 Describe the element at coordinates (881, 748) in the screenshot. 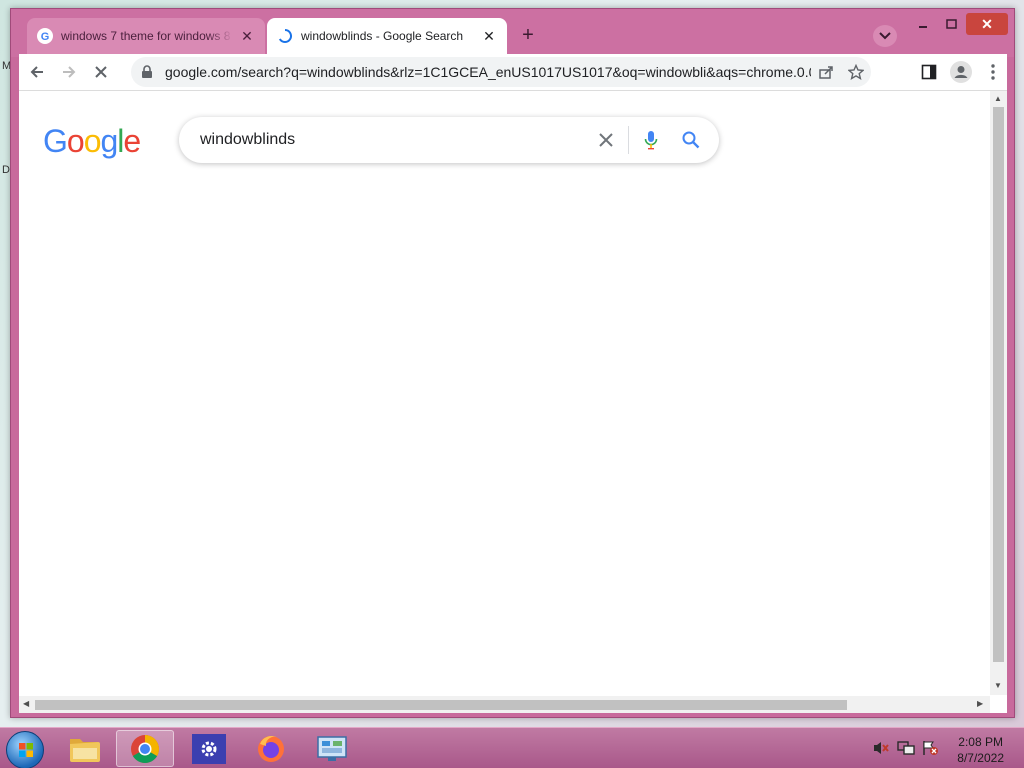

I see `volume-muted-icon` at that location.